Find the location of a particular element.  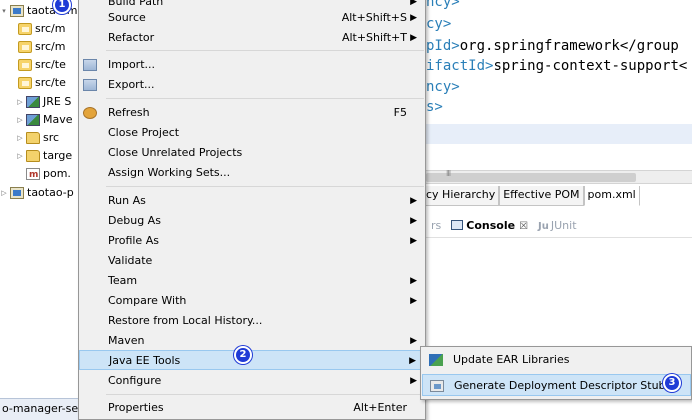

menu-item-shortcut: F5 is located at coordinates (400, 112).